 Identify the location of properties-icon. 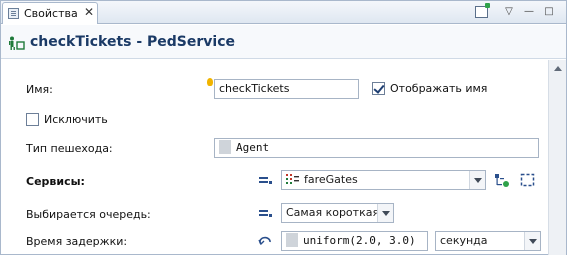
(13, 13).